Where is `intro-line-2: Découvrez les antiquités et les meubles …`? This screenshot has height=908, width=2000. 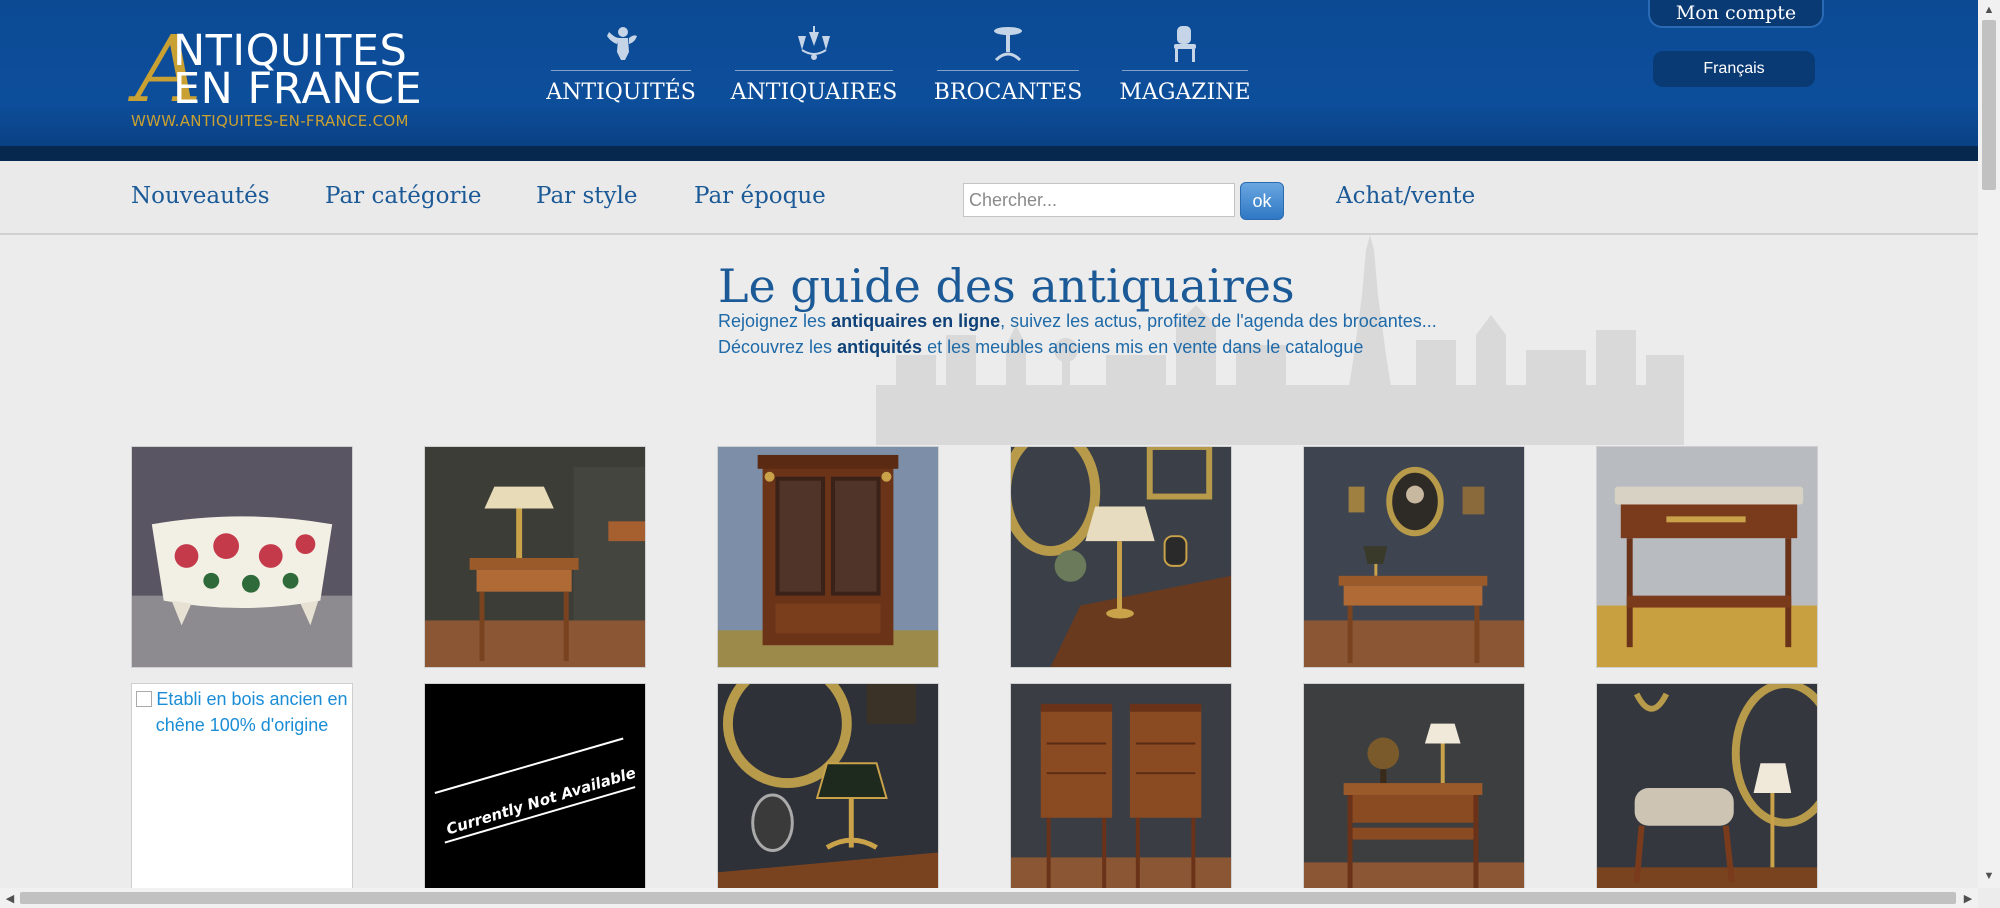 intro-line-2: Découvrez les antiquités et les meubles … is located at coordinates (1041, 347).